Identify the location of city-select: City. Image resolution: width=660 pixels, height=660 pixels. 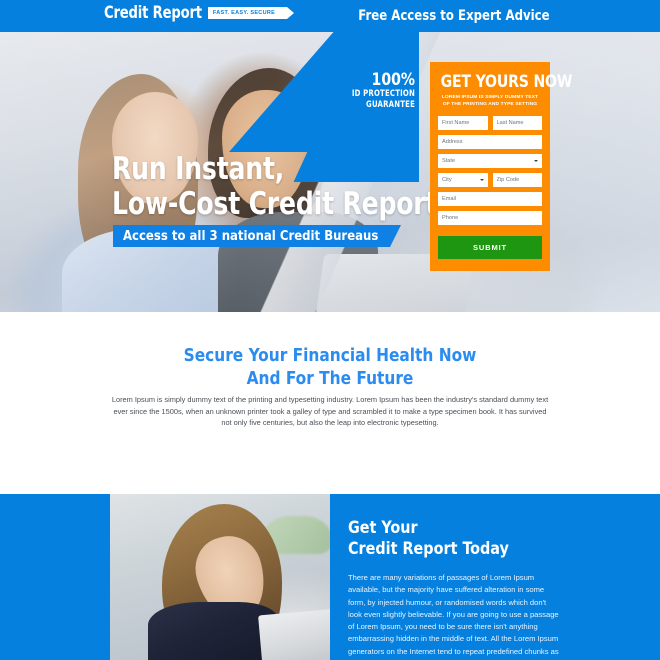
(463, 180).